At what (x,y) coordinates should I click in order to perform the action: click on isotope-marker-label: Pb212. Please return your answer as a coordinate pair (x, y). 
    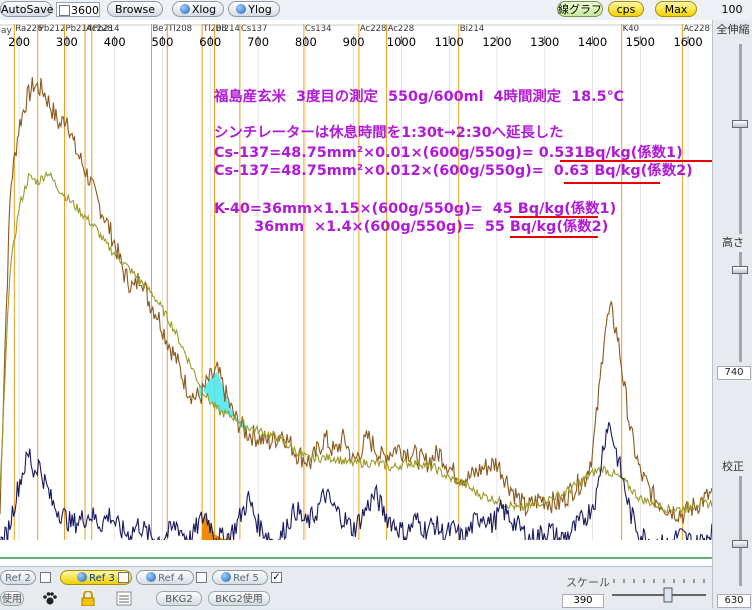
    Looking at the image, I should click on (52, 29).